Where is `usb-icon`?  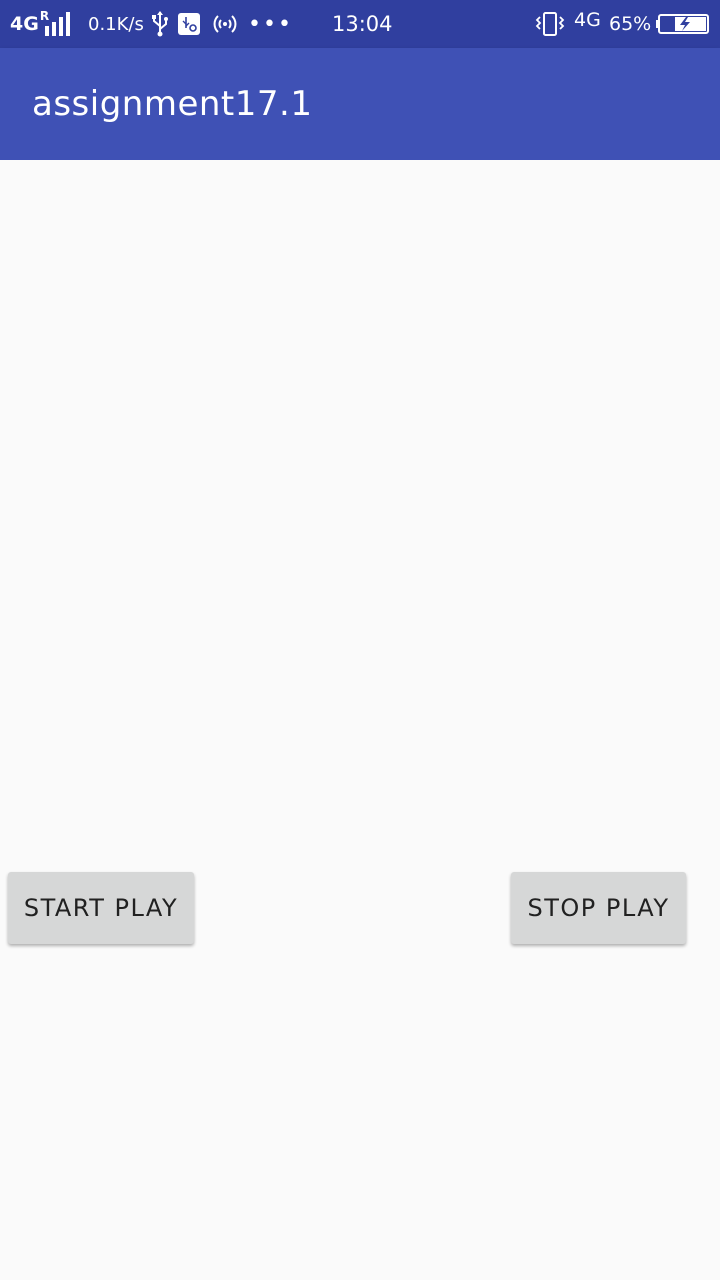
usb-icon is located at coordinates (160, 24).